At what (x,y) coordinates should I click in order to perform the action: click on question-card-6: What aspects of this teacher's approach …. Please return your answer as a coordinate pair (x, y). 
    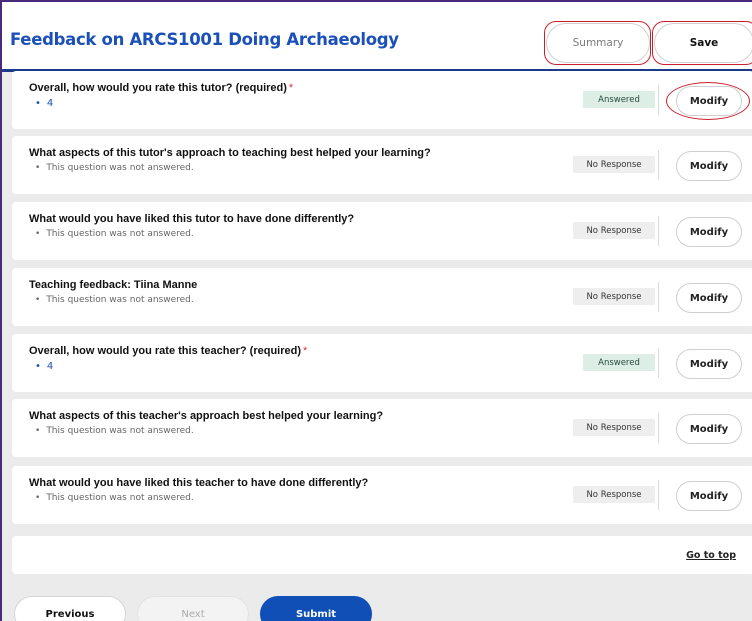
    Looking at the image, I should click on (382, 428).